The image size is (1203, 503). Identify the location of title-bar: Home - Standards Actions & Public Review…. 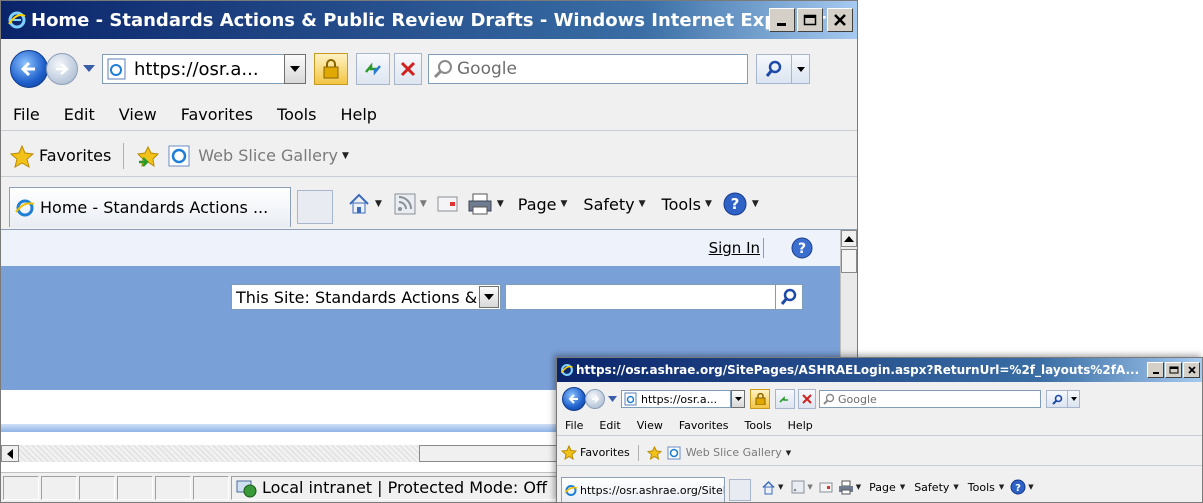
(429, 20).